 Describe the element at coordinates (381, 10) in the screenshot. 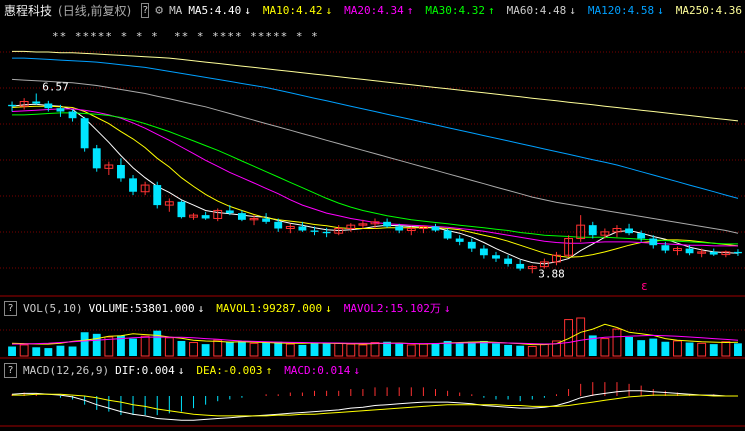

I see `ma-item-3: MA20:4.34 ↑` at that location.